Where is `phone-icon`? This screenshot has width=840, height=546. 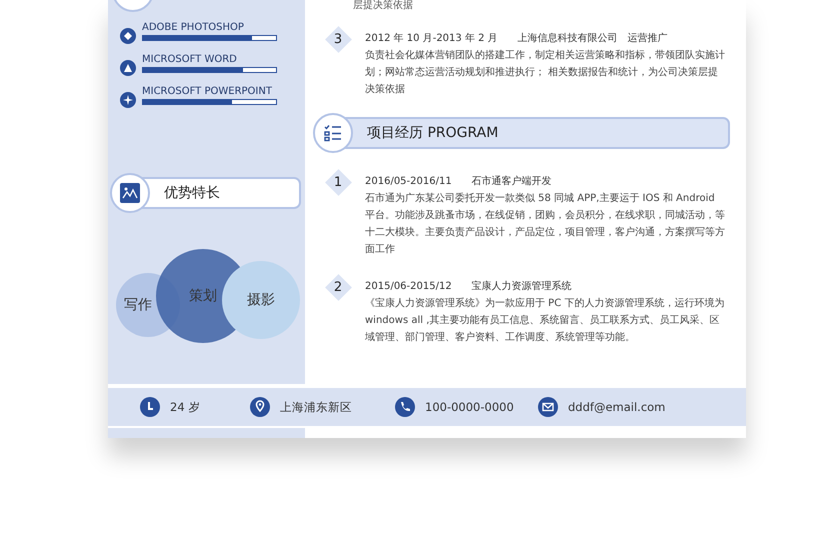 phone-icon is located at coordinates (405, 407).